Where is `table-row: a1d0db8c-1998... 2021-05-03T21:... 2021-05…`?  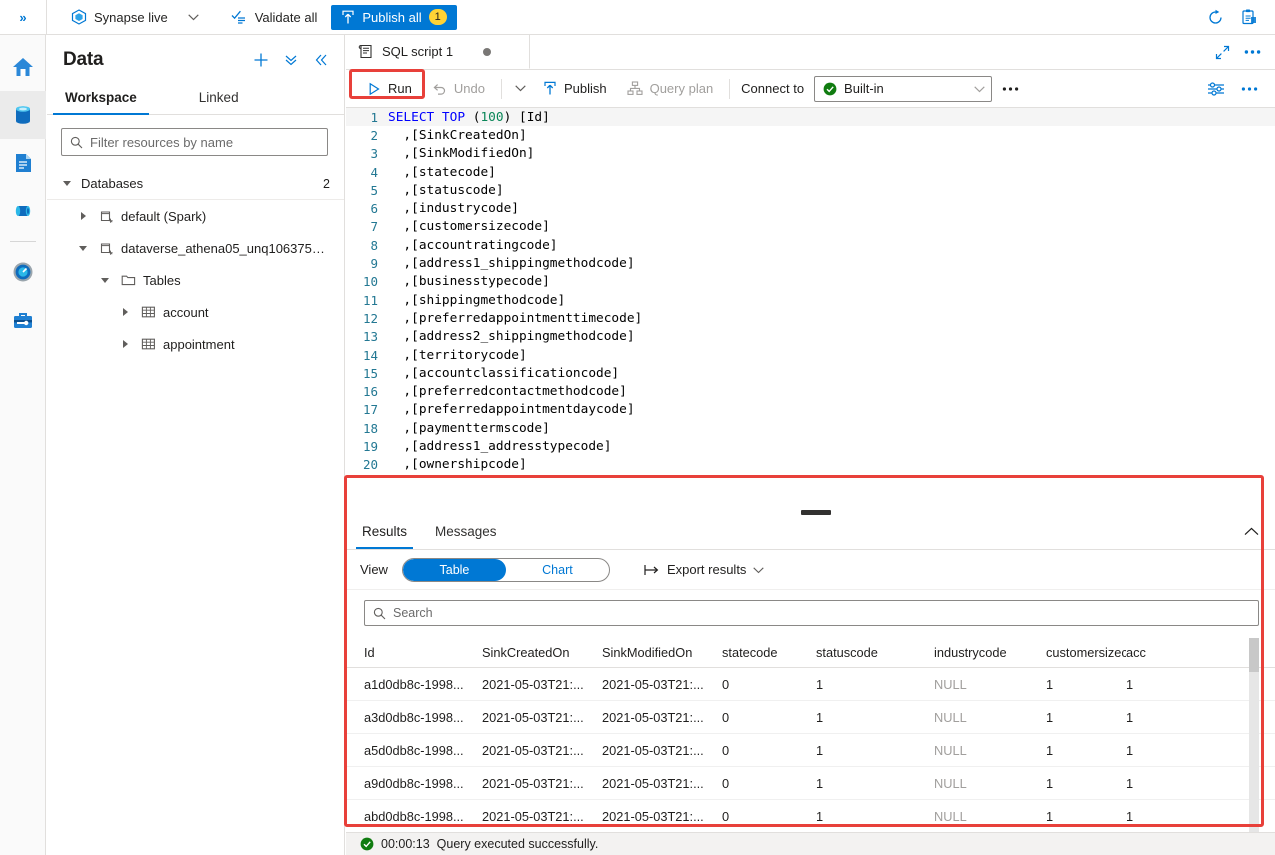
table-row: a1d0db8c-1998... 2021-05-03T21:... 2021-05… is located at coordinates (810, 684).